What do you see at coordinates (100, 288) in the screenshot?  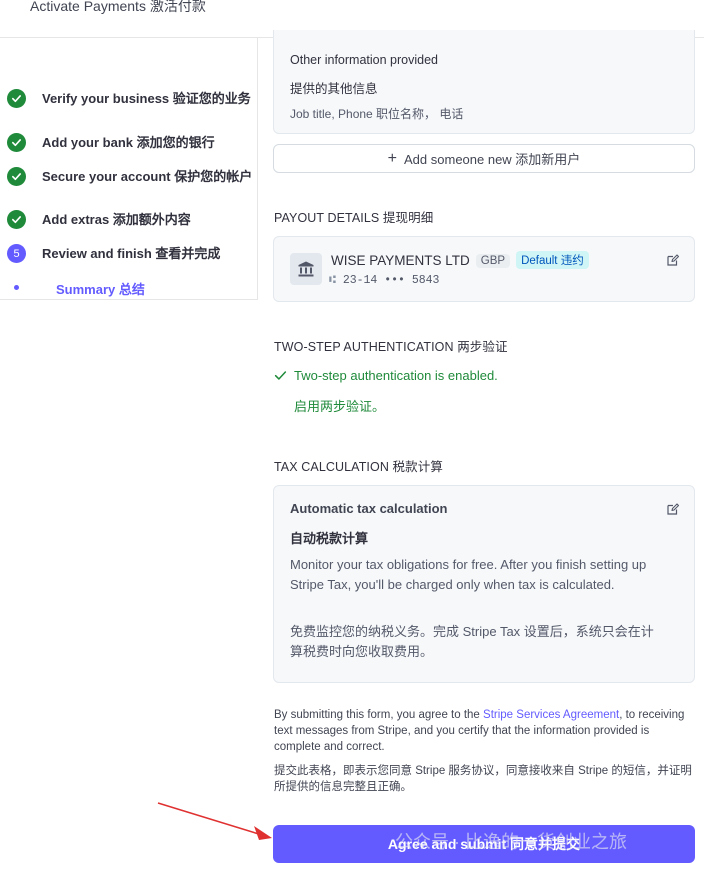 I see `sidebar-item-summary: Summary 总结` at bounding box center [100, 288].